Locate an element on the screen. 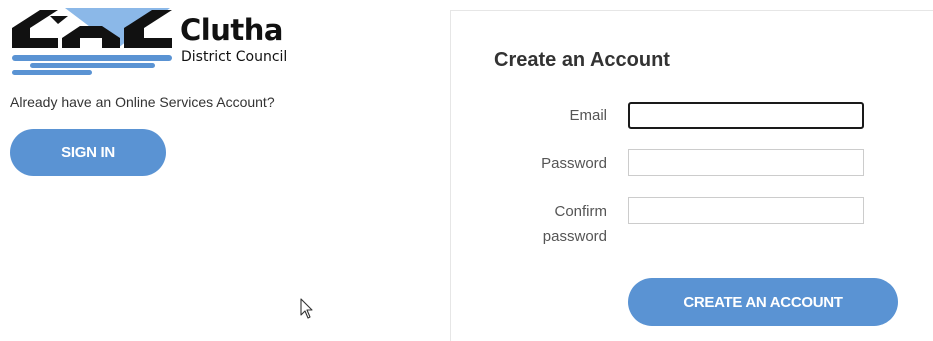 Image resolution: width=933 pixels, height=341 pixels. brand-subtitle: District Council is located at coordinates (234, 57).